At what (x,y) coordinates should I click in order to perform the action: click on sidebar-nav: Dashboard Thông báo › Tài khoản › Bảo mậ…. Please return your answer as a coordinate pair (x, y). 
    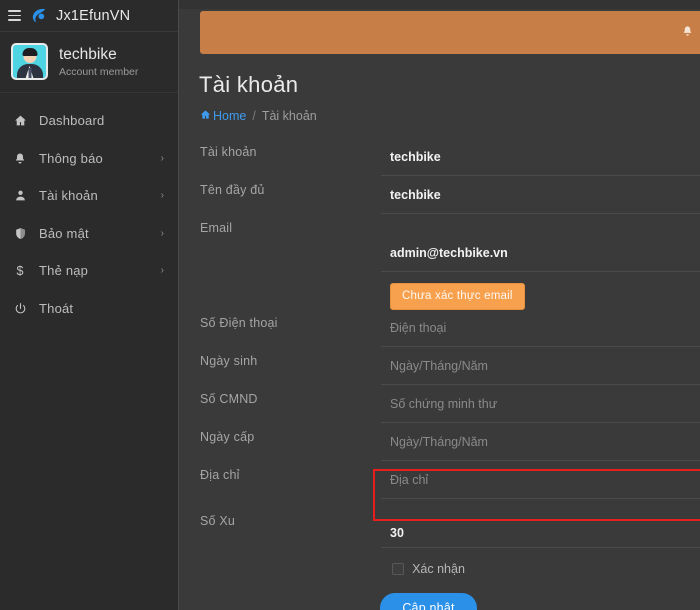
    Looking at the image, I should click on (89, 210).